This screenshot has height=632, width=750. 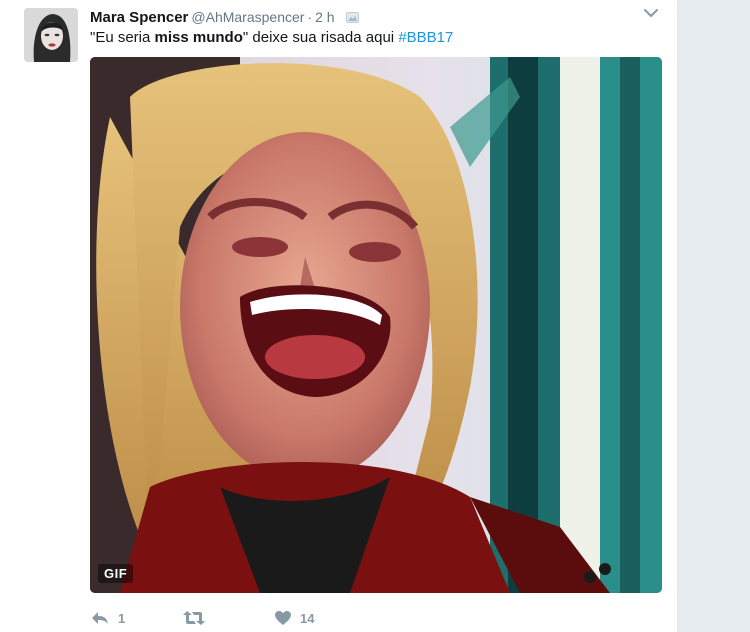 What do you see at coordinates (425, 37) in the screenshot?
I see `hashtag-link: #BBB17` at bounding box center [425, 37].